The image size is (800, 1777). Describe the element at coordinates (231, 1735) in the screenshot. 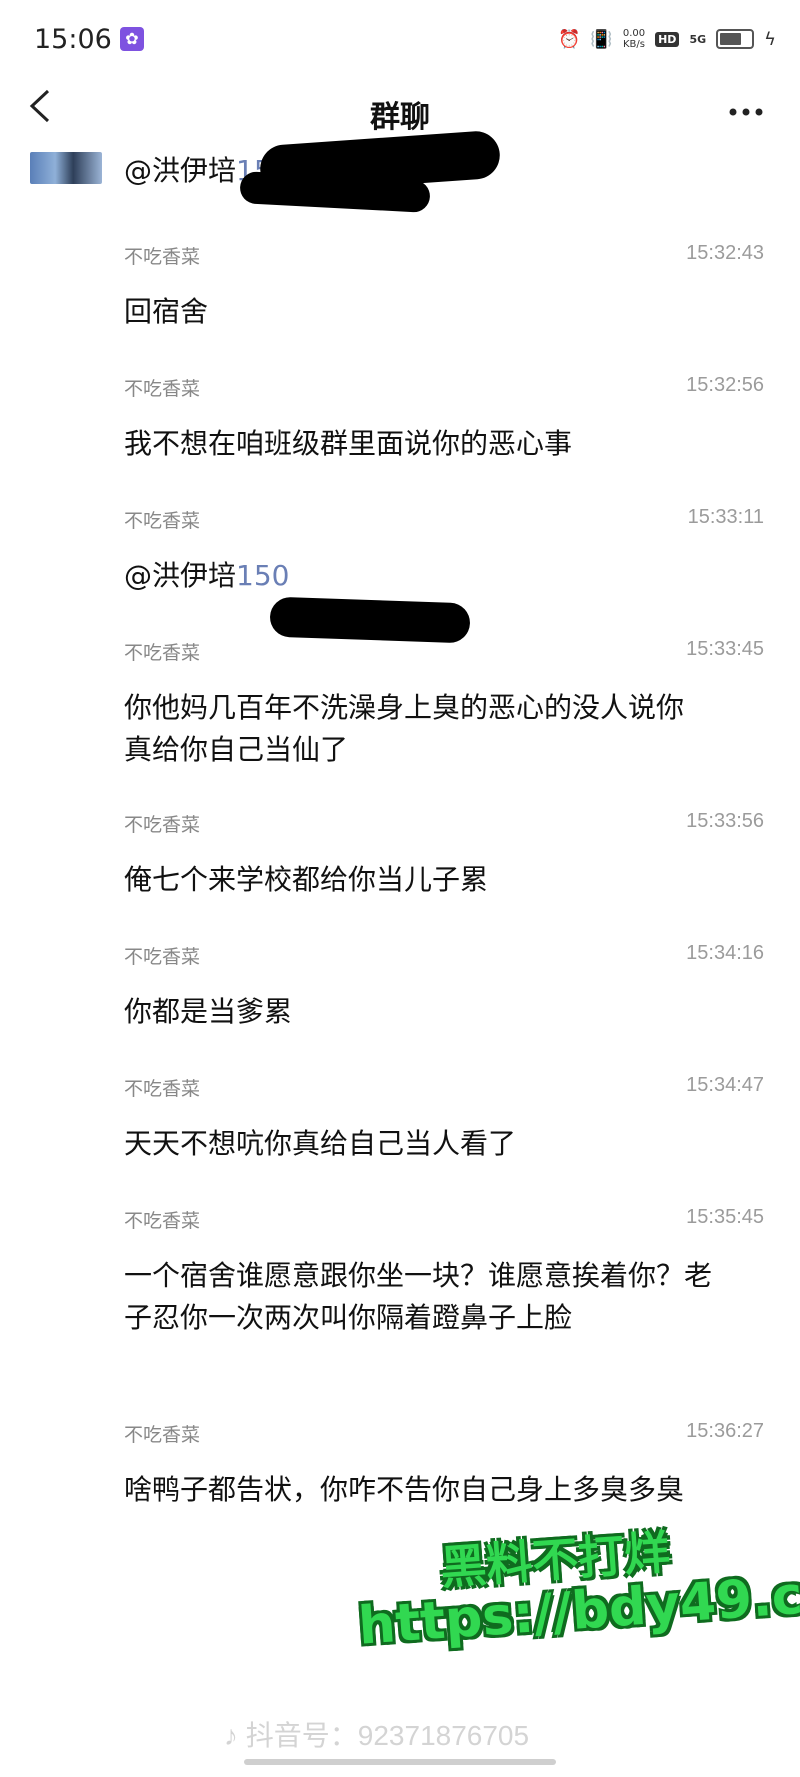

I see `douyin-icon: ♪` at that location.